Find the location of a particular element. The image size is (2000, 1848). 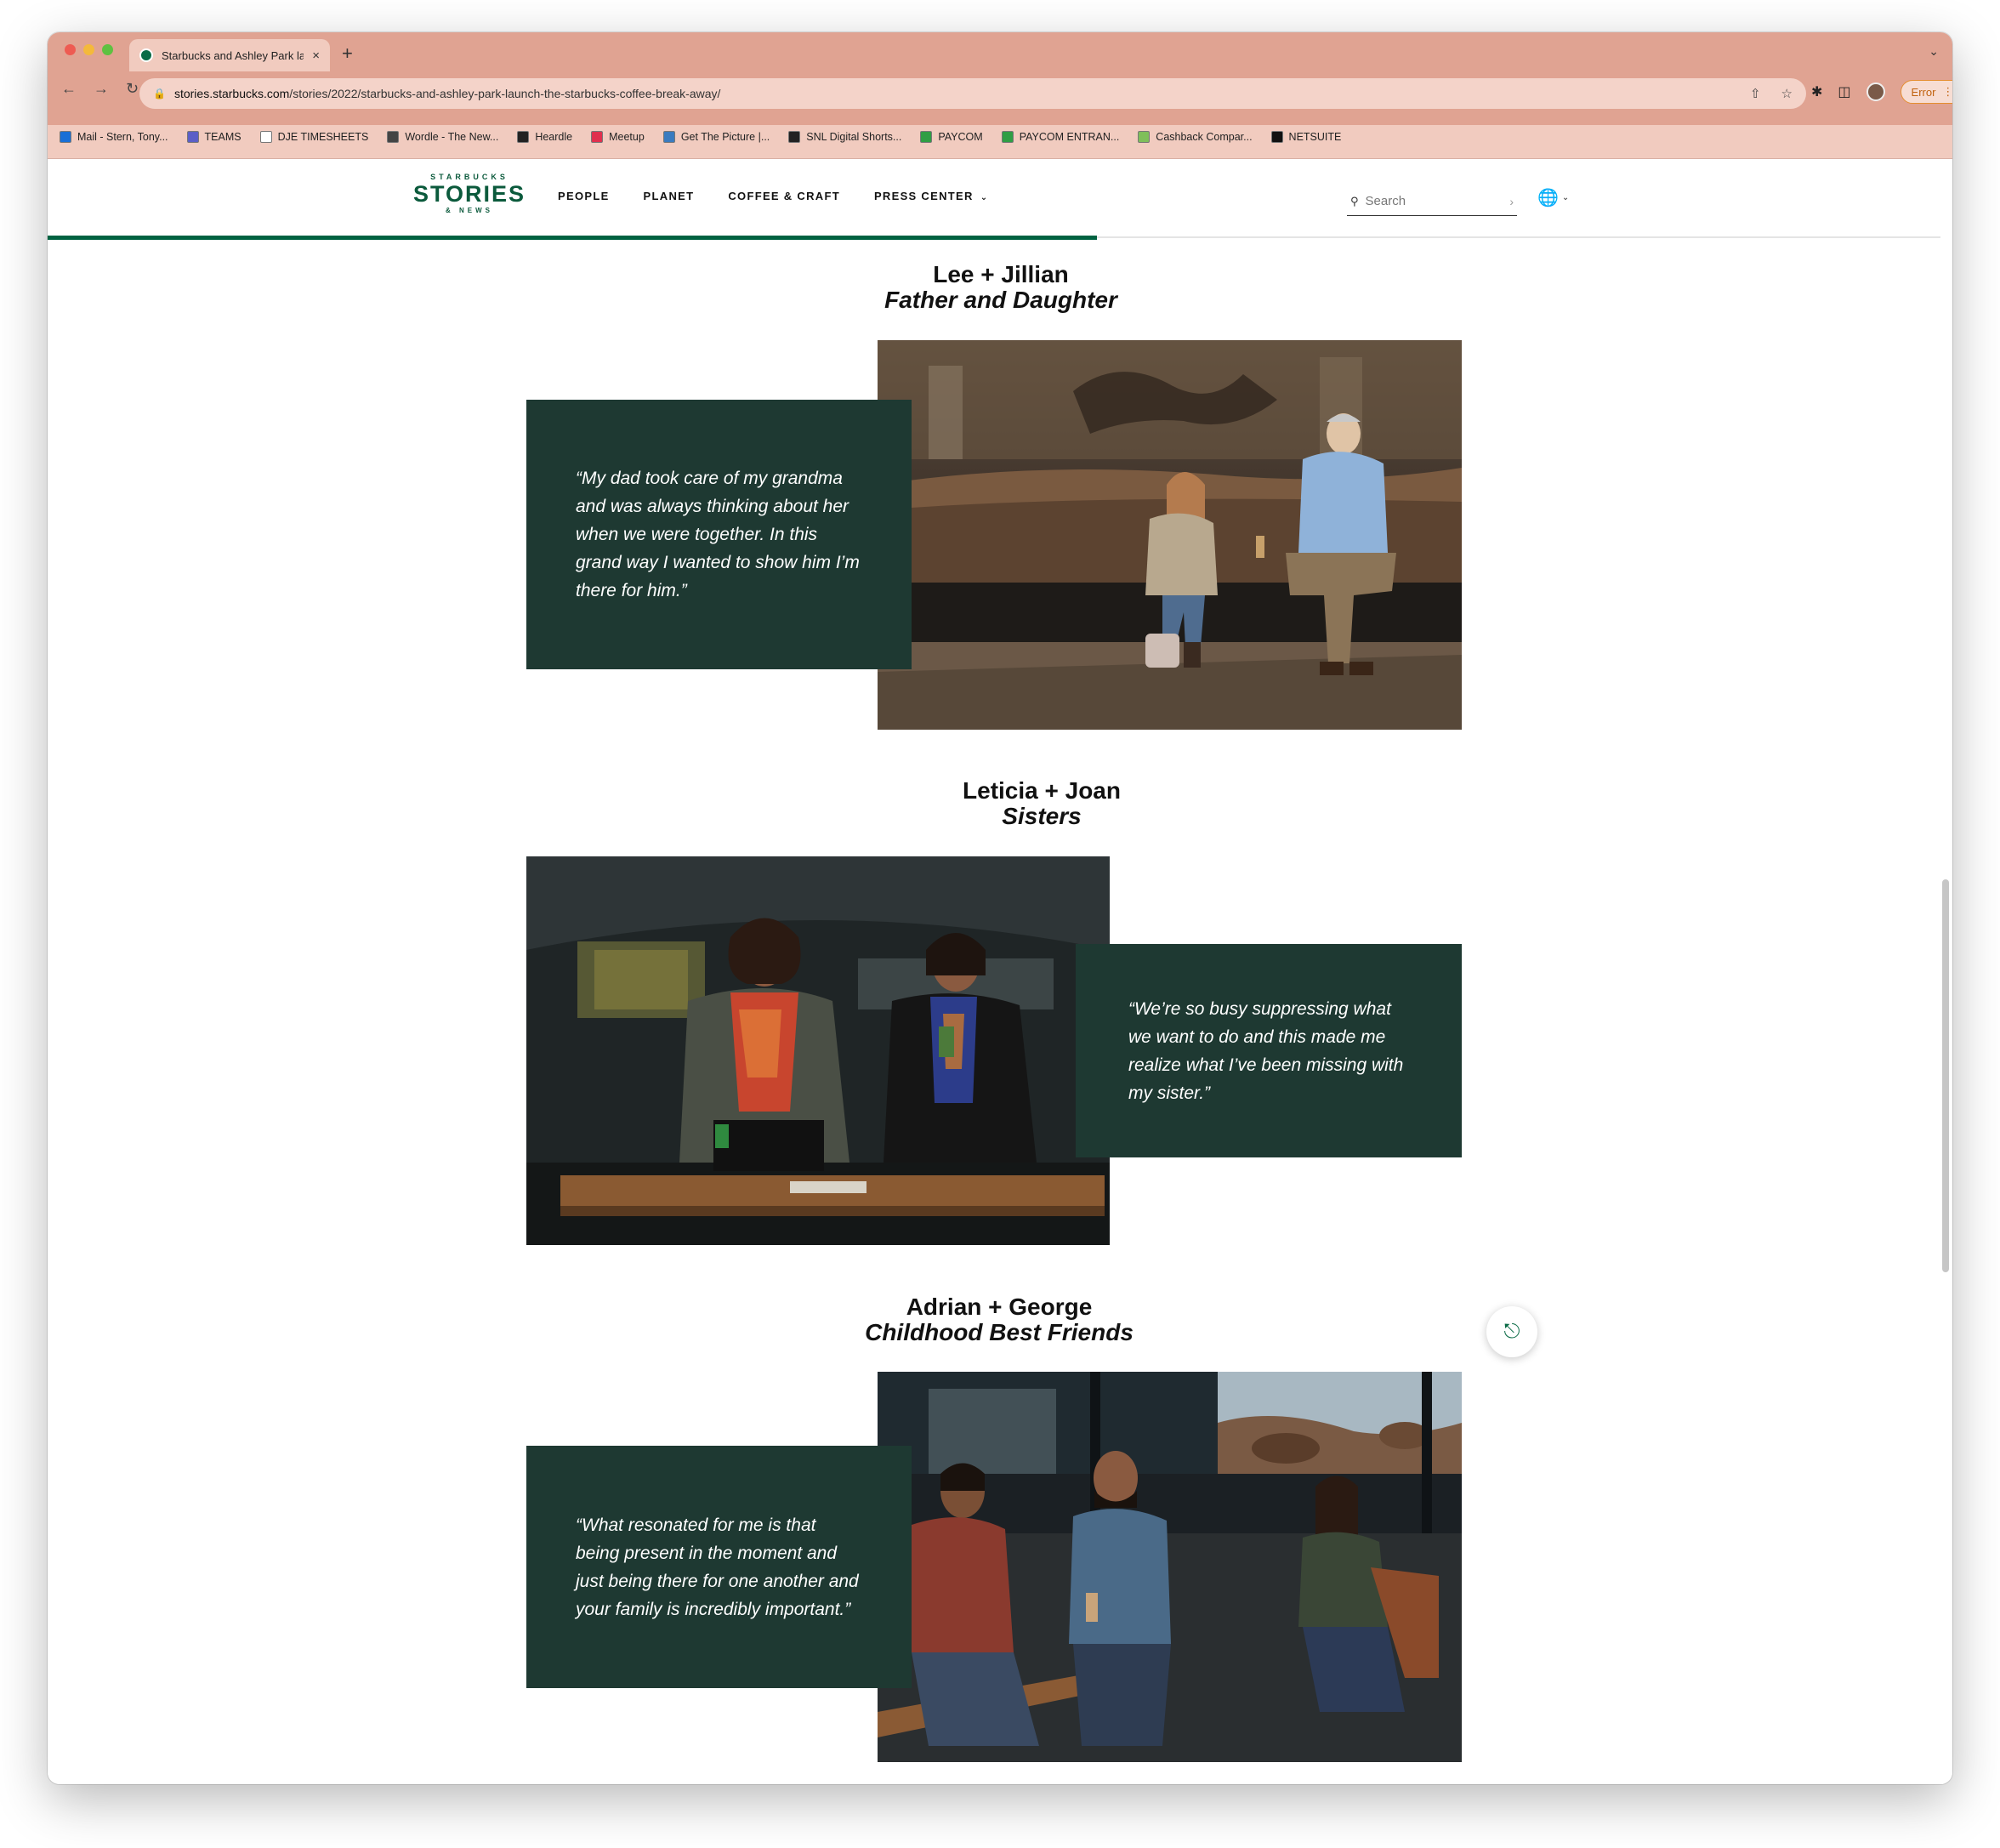

page-scrollbar is located at coordinates (1945, 1075).